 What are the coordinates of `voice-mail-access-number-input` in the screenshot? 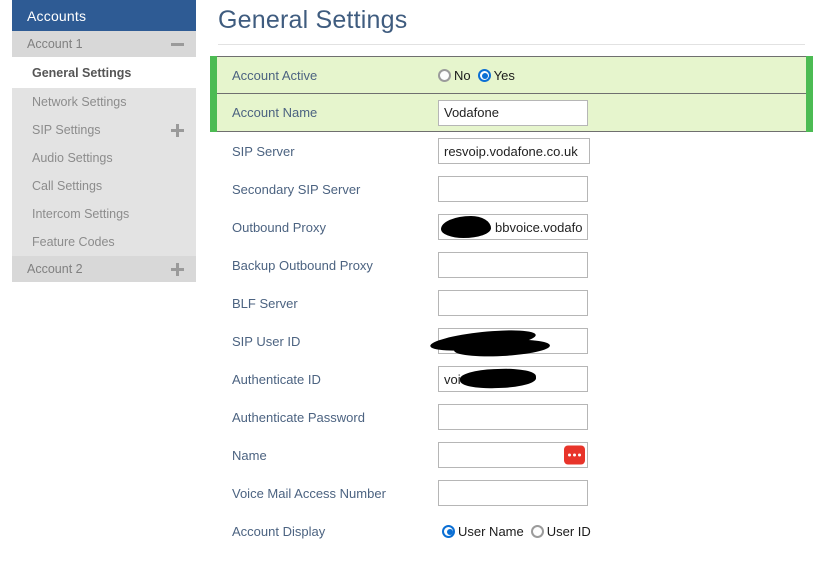 It's located at (513, 493).